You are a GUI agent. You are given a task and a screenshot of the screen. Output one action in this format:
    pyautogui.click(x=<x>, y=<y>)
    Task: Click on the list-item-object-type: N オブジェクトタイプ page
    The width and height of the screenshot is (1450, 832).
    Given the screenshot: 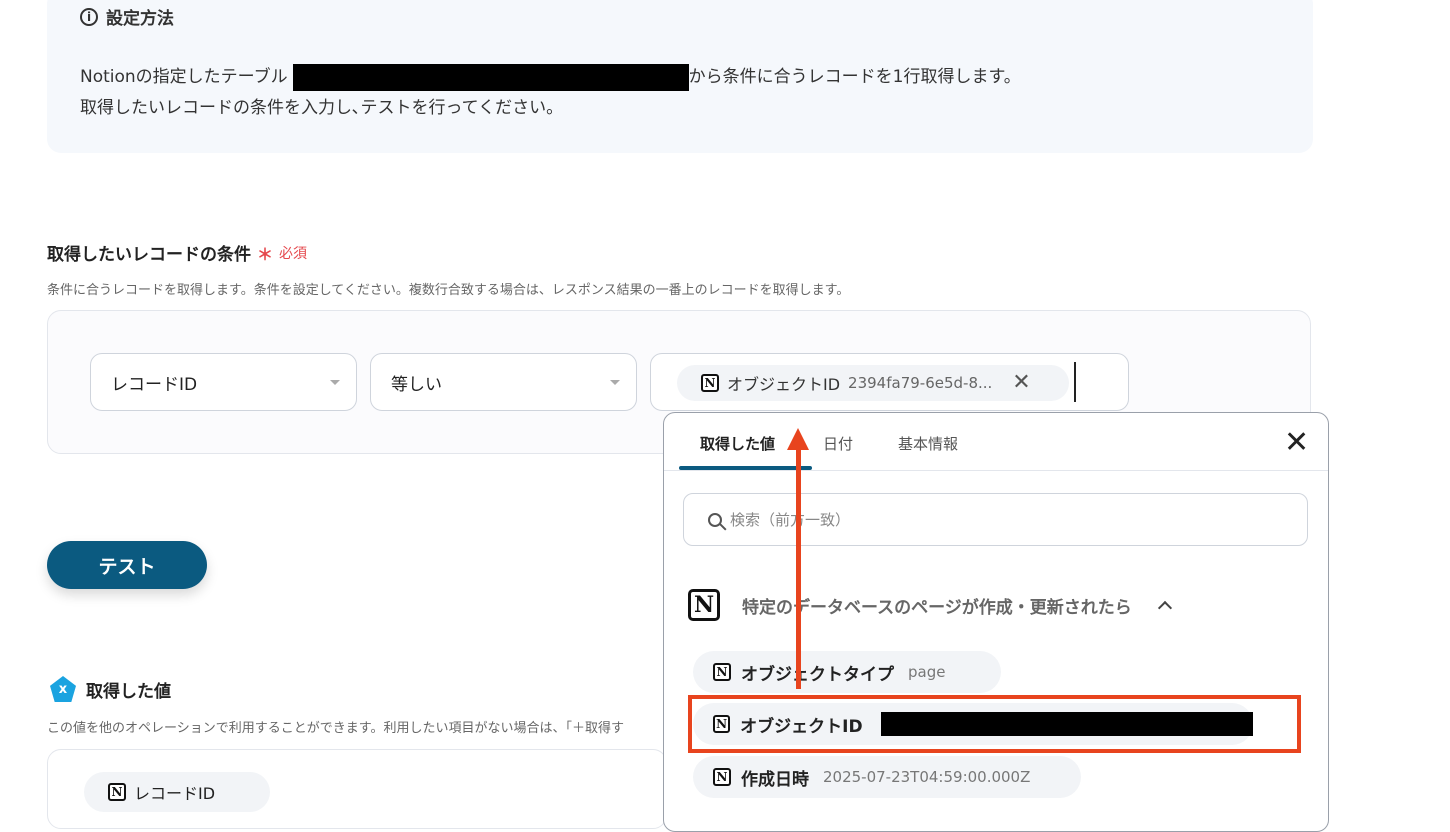 What is the action you would take?
    pyautogui.click(x=847, y=672)
    